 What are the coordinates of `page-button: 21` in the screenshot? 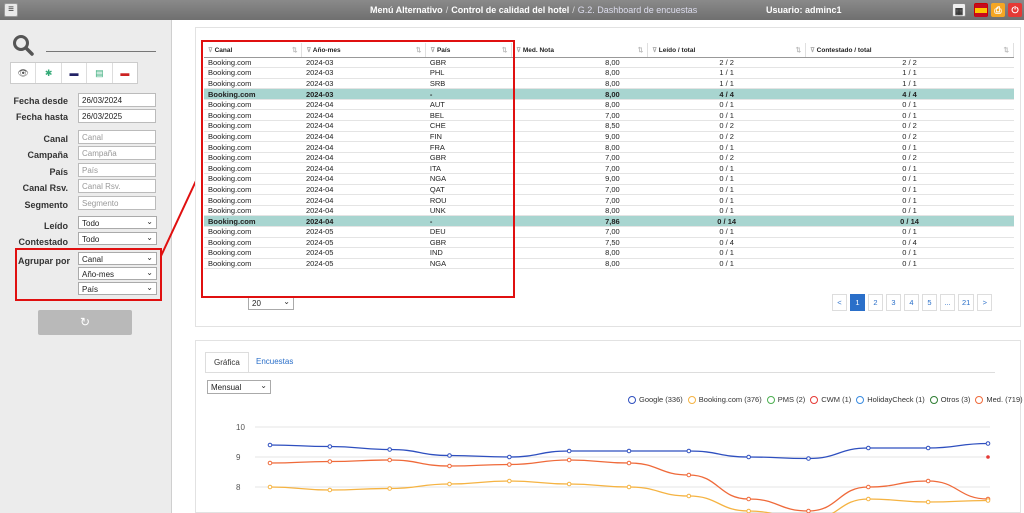 It's located at (966, 302).